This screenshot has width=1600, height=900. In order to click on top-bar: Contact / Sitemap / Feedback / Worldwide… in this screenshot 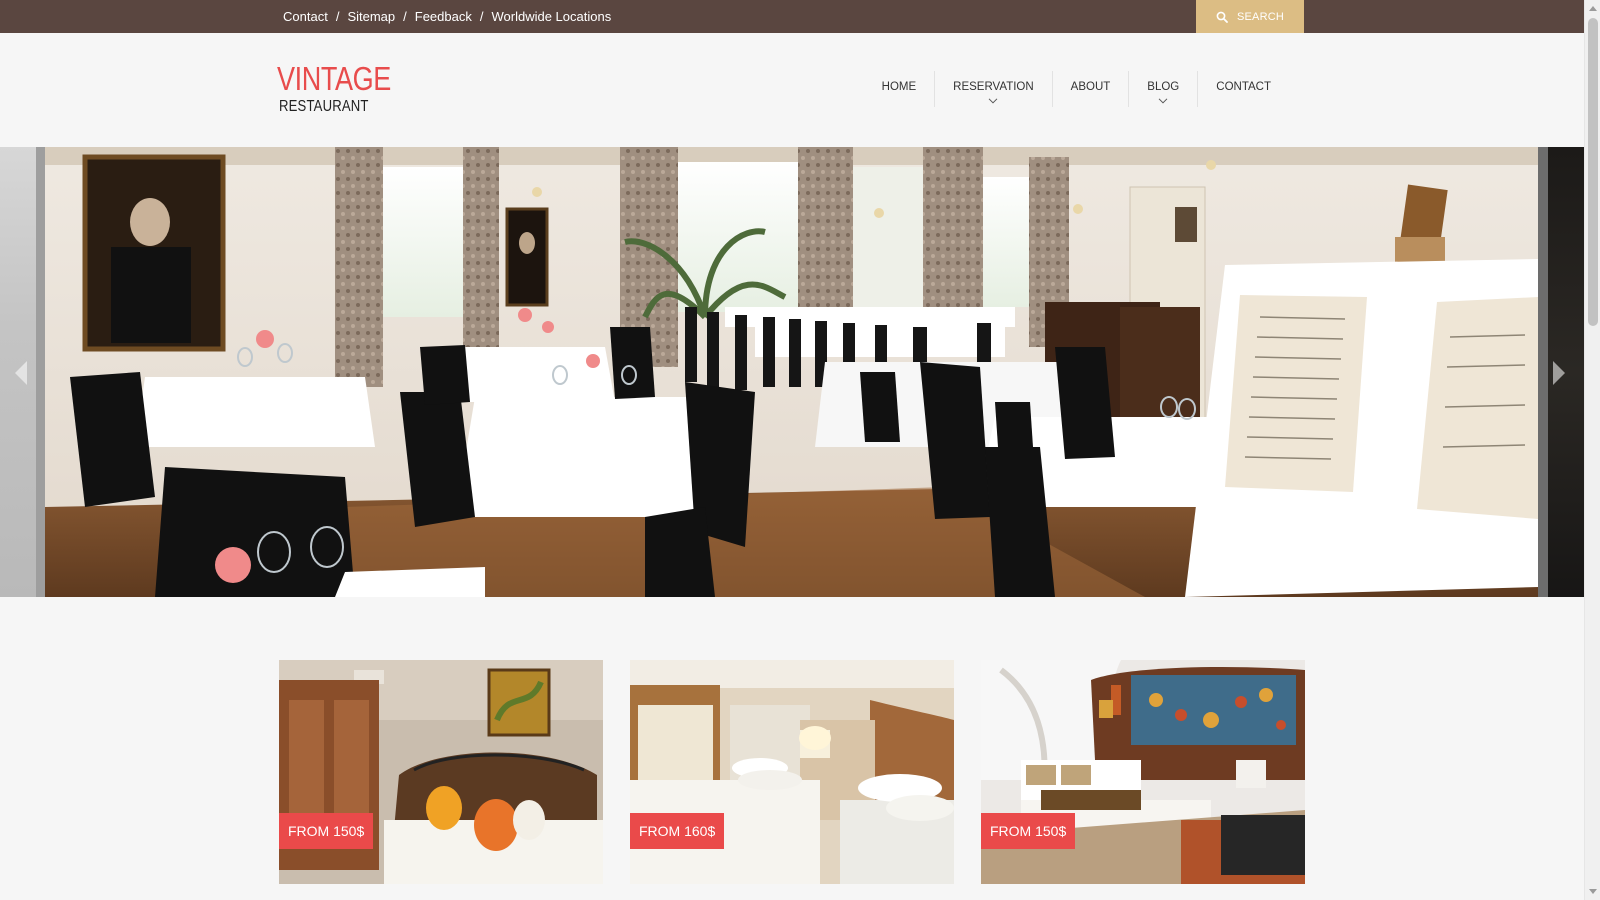, I will do `click(792, 16)`.